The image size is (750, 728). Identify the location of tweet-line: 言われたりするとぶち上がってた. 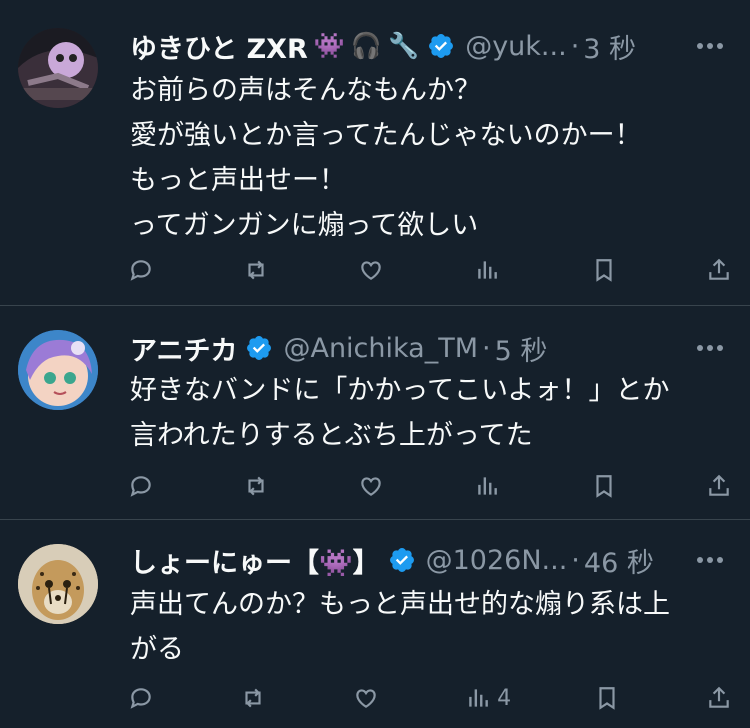
(331, 435).